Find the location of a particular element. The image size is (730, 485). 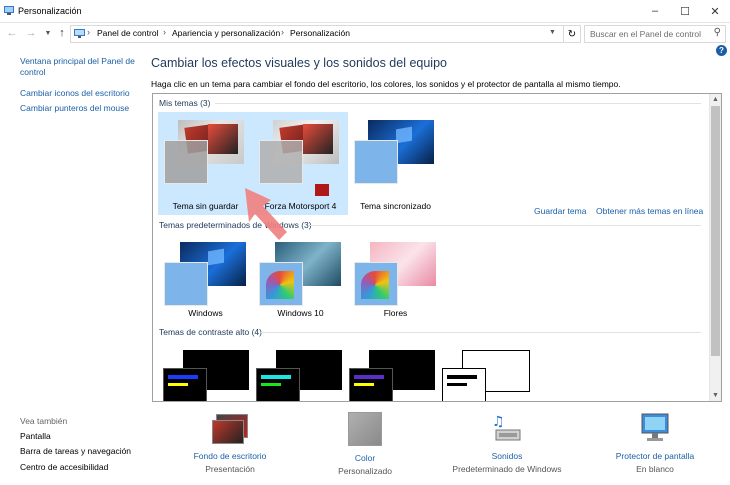

see-also-link-accessibility: Centro de accesibilidad is located at coordinates (64, 467).